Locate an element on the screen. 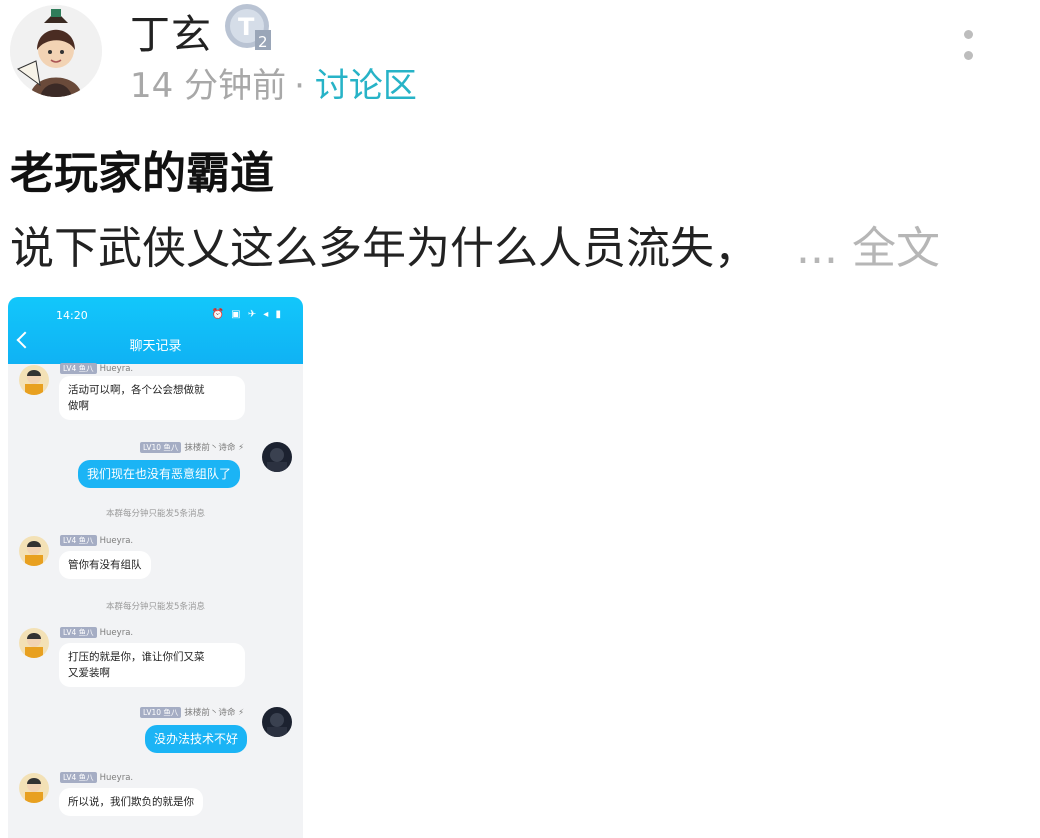 This screenshot has height=838, width=1040. post-time: 14 分钟前 is located at coordinates (208, 86).